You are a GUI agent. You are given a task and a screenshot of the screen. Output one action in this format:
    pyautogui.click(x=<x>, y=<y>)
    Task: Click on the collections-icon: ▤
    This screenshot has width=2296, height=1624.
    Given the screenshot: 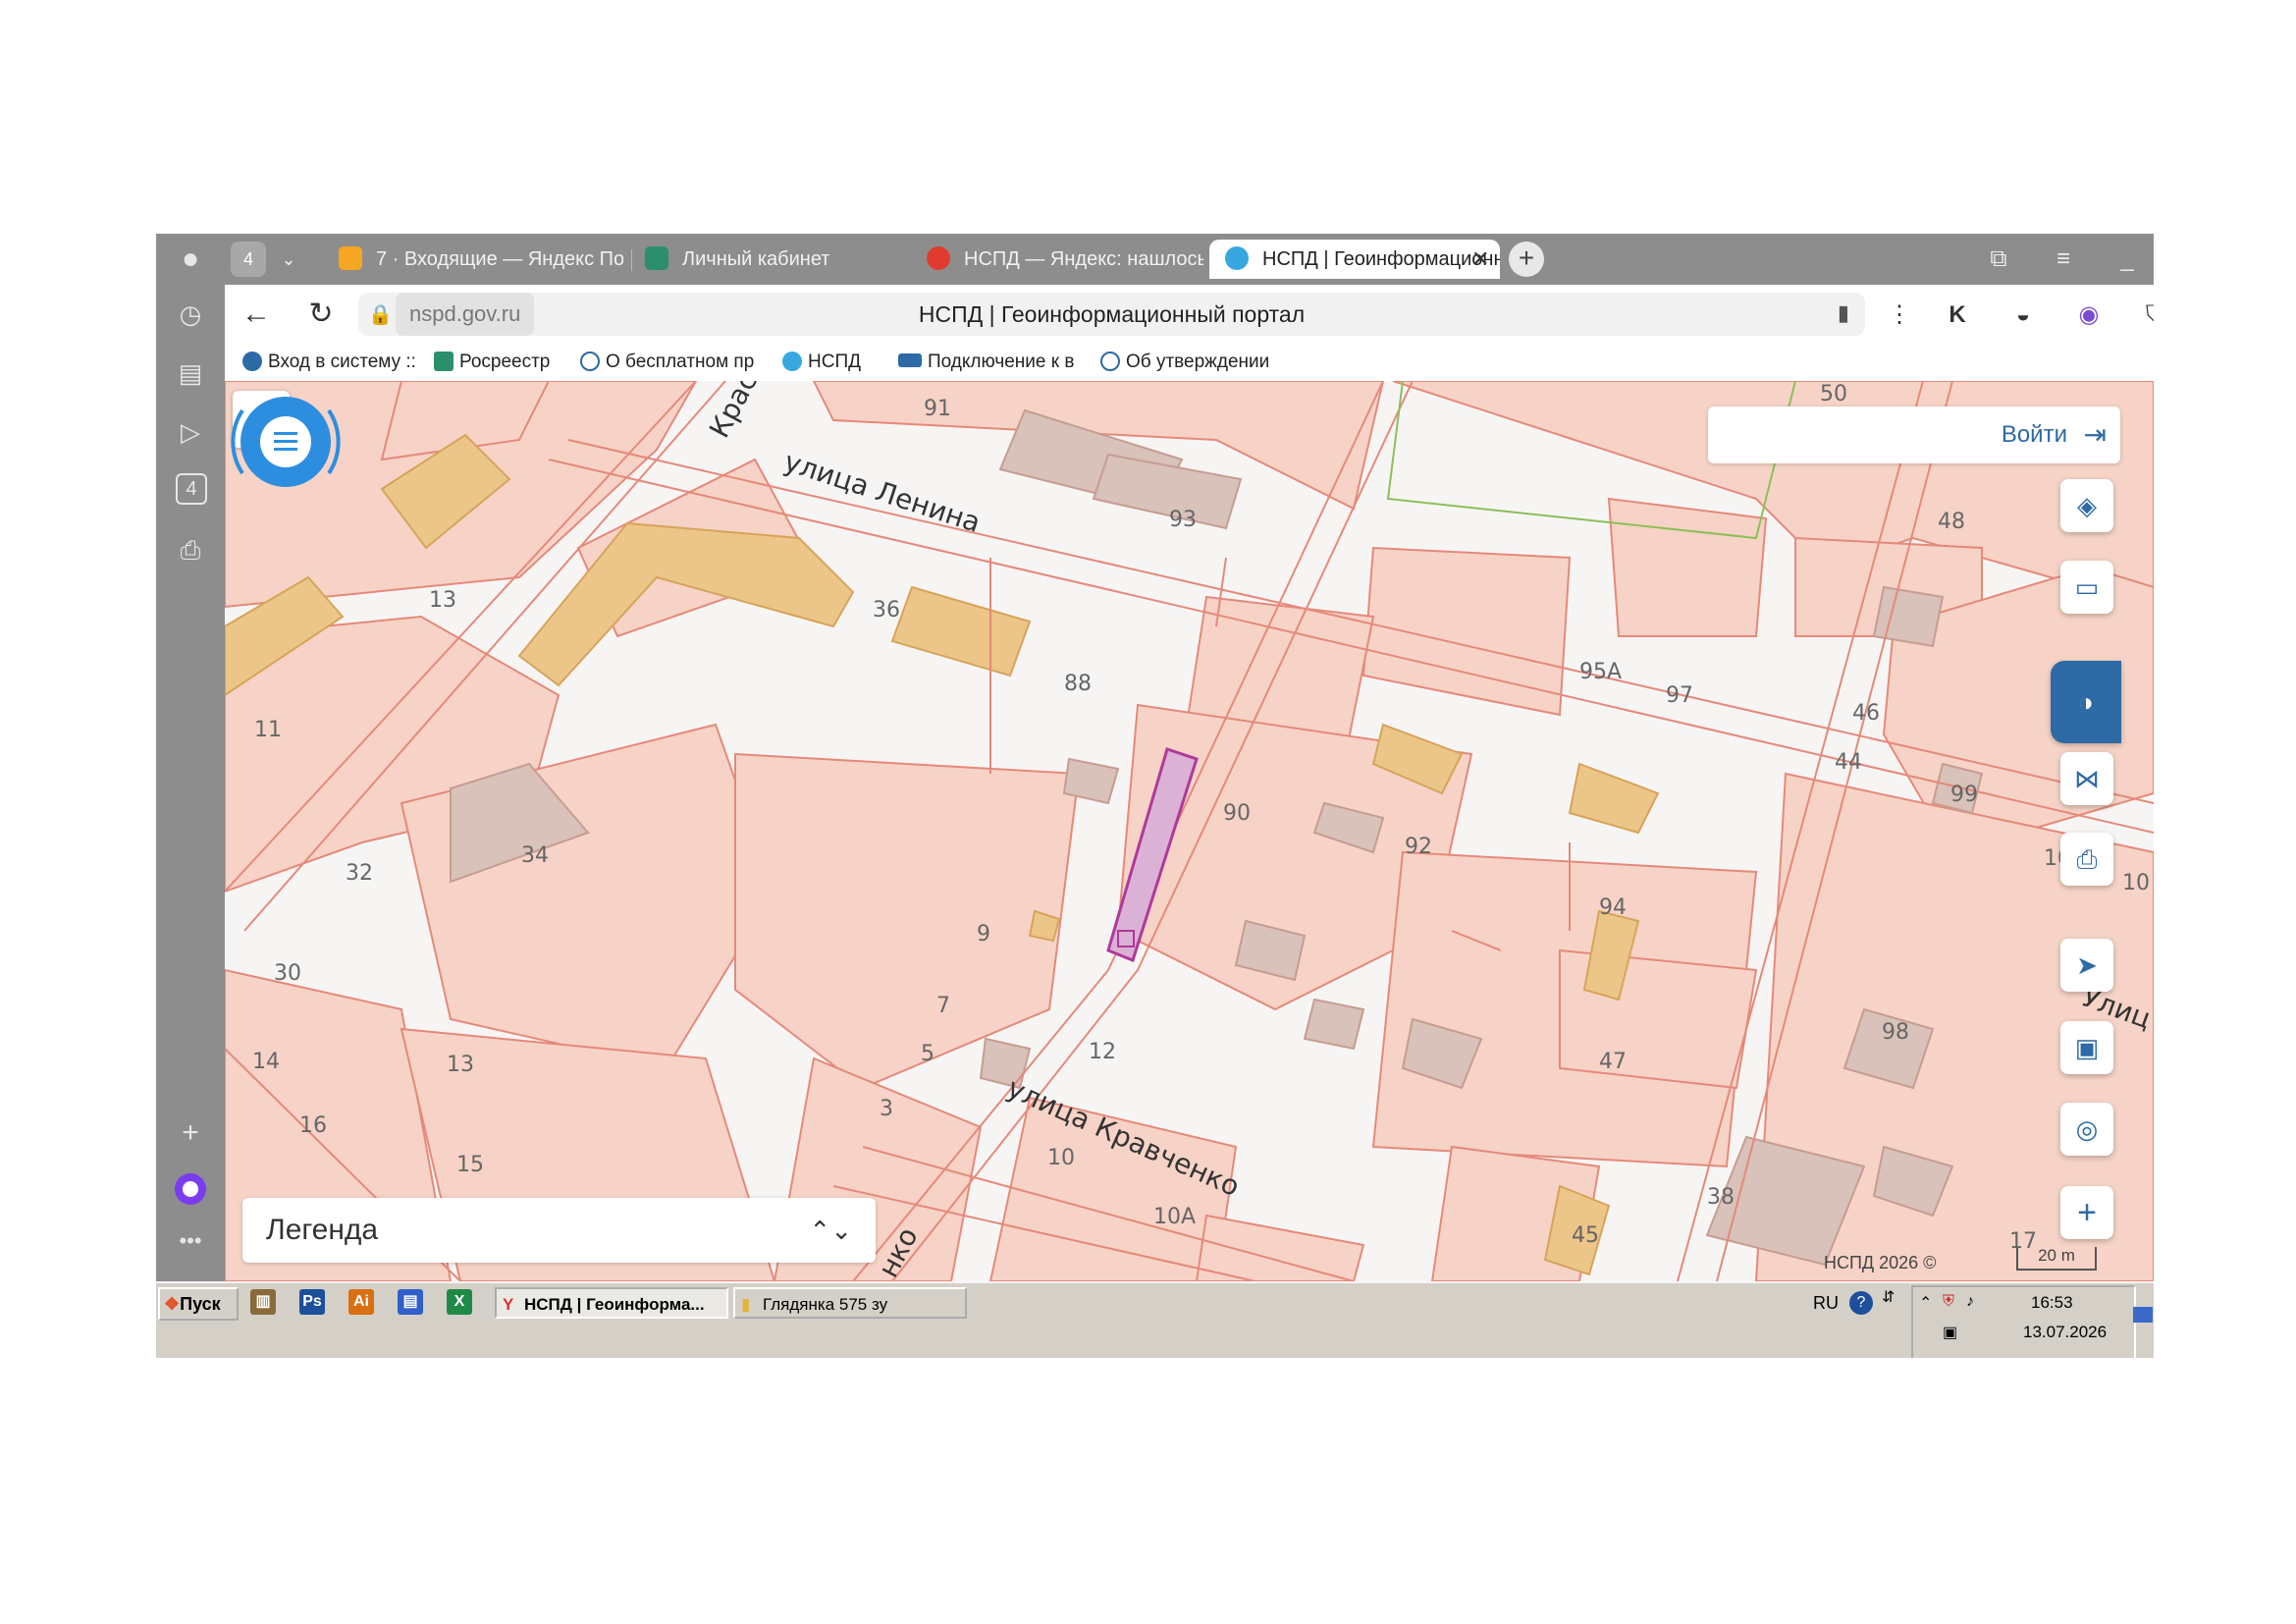 What is the action you would take?
    pyautogui.click(x=190, y=373)
    